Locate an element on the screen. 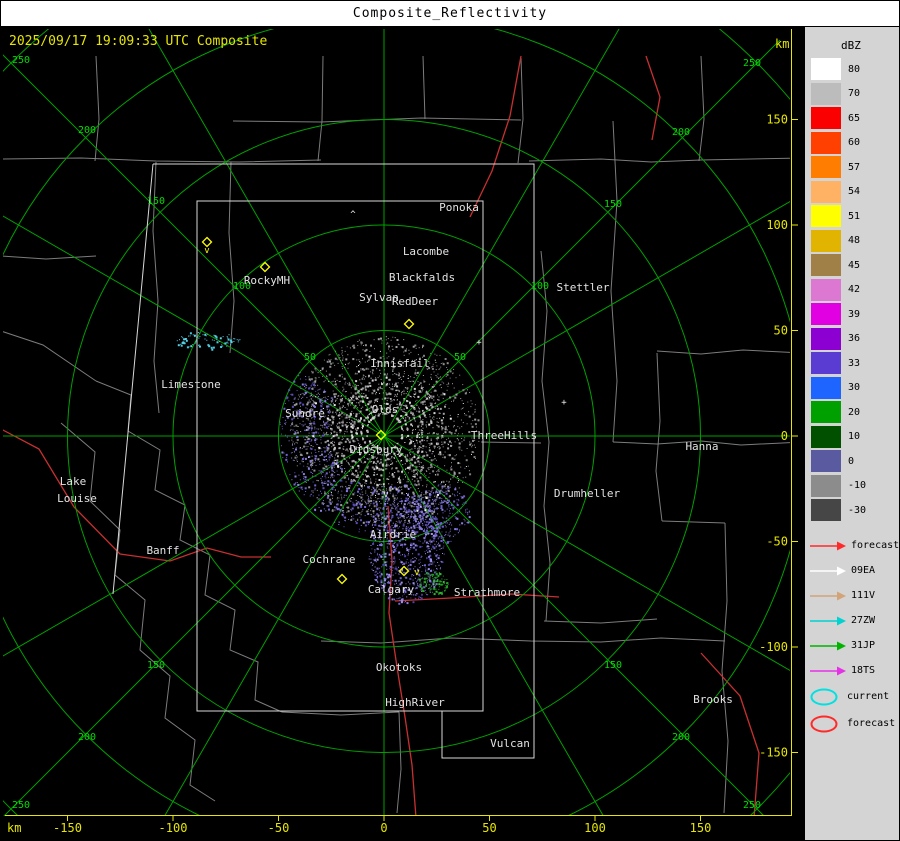  colorbar-value-label: 57 is located at coordinates (854, 167).